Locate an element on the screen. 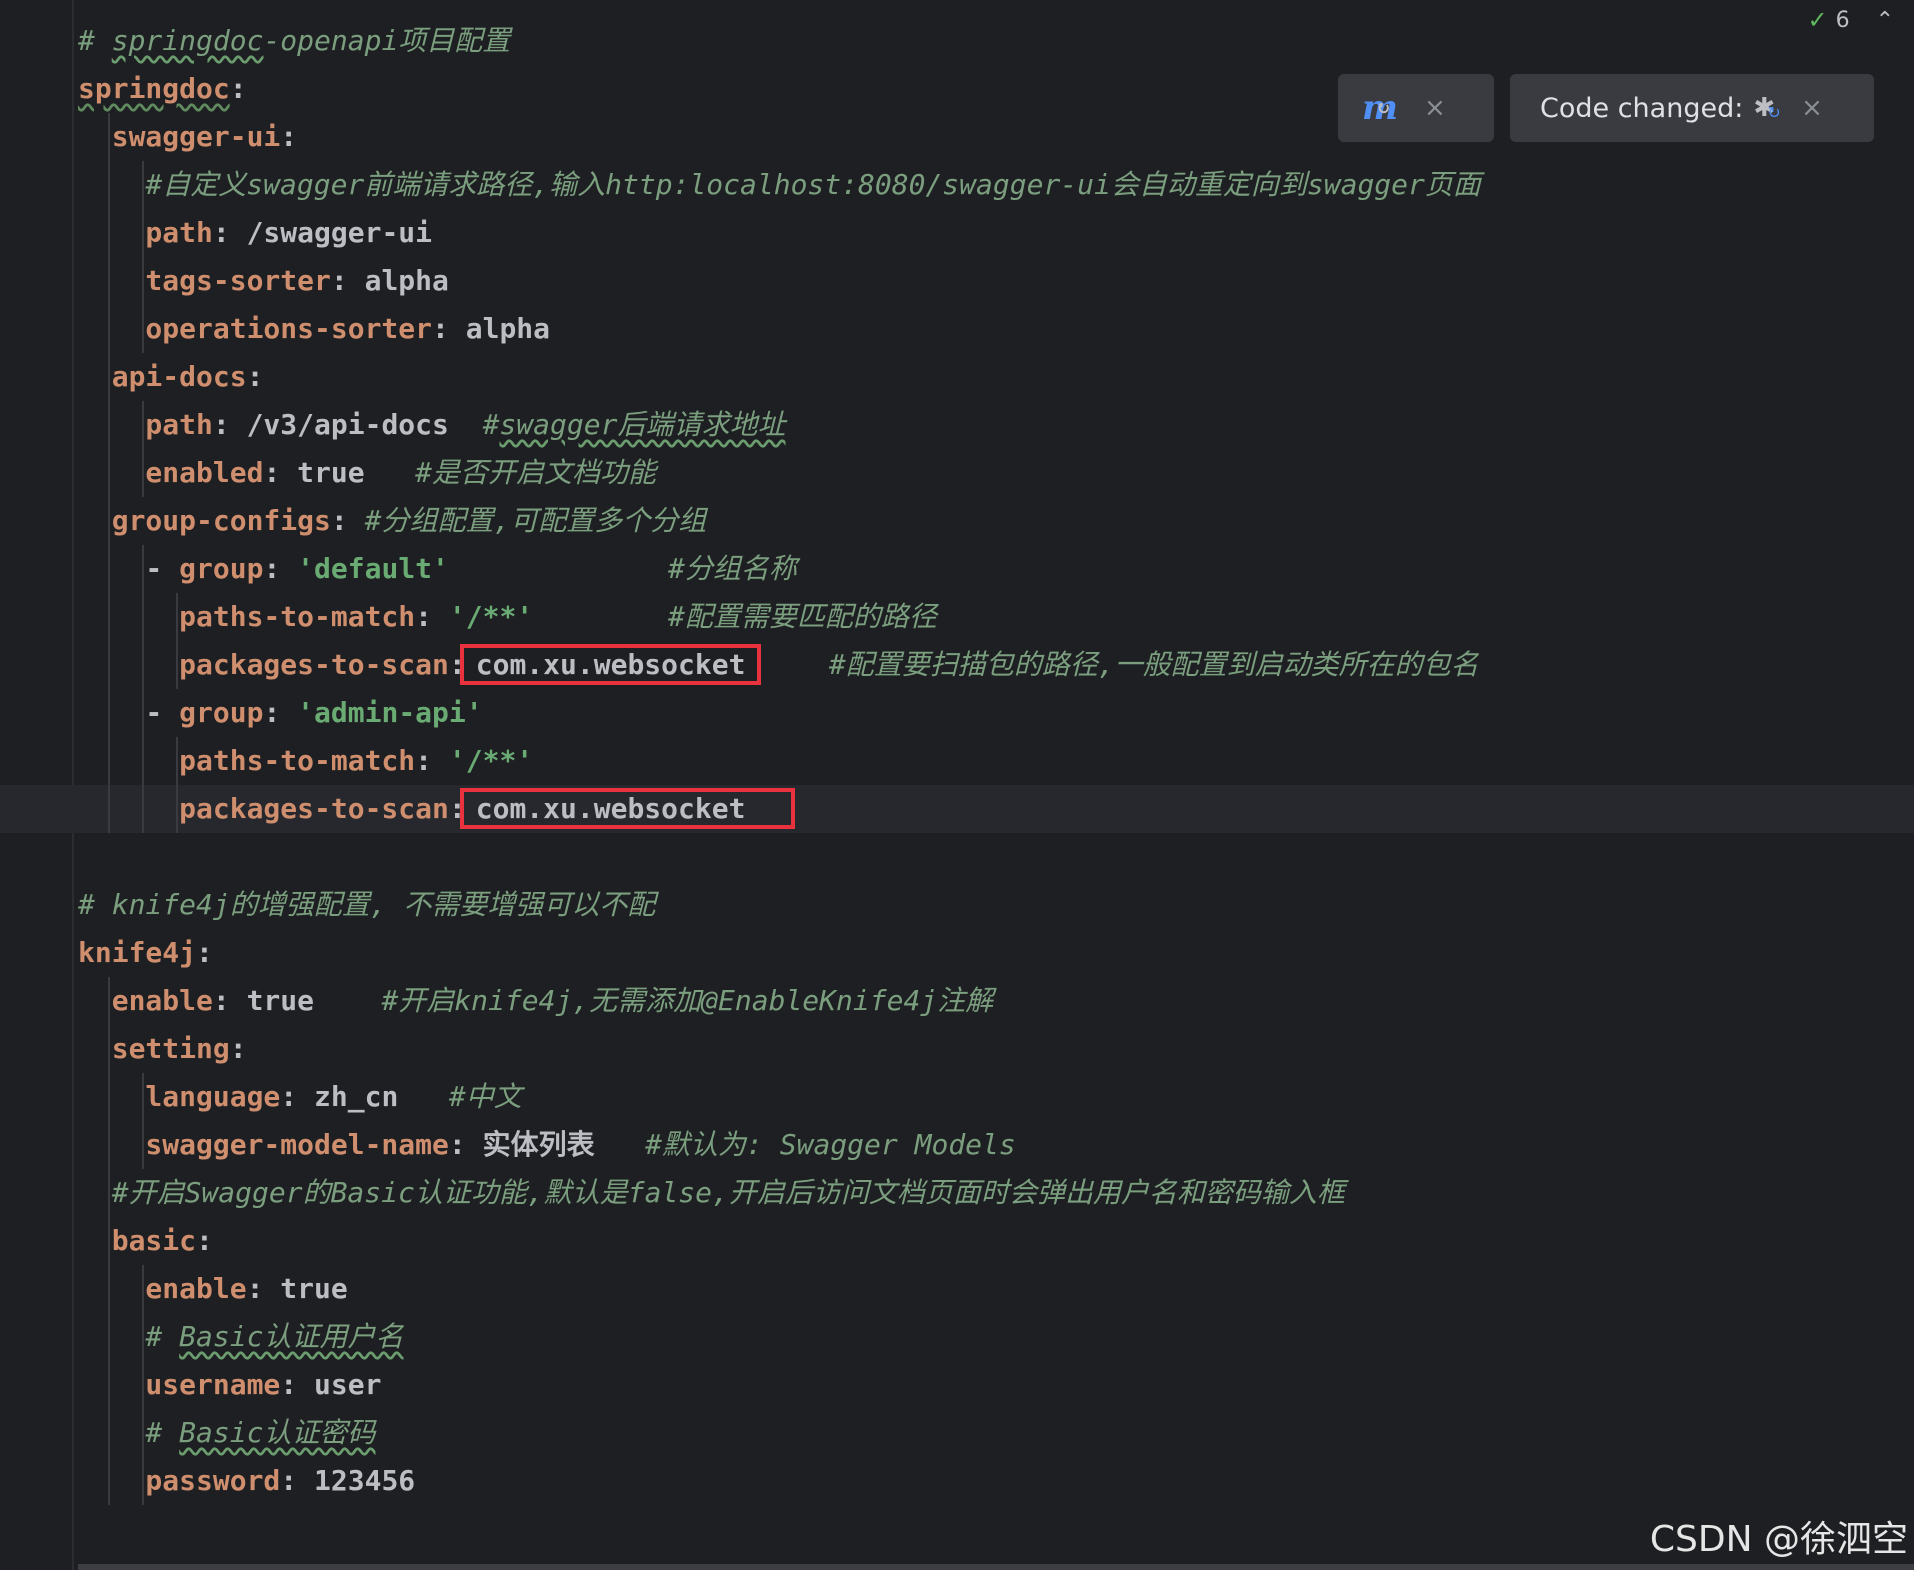 This screenshot has height=1570, width=1914. code-line-content: api-docs: is located at coordinates (171, 377).